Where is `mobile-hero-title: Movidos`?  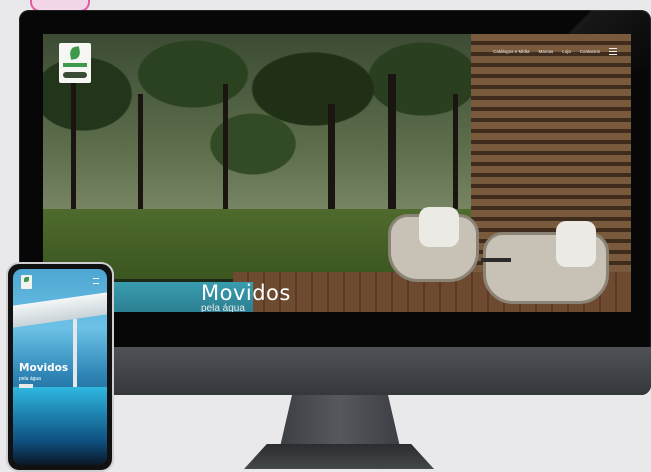
mobile-hero-title: Movidos is located at coordinates (44, 368).